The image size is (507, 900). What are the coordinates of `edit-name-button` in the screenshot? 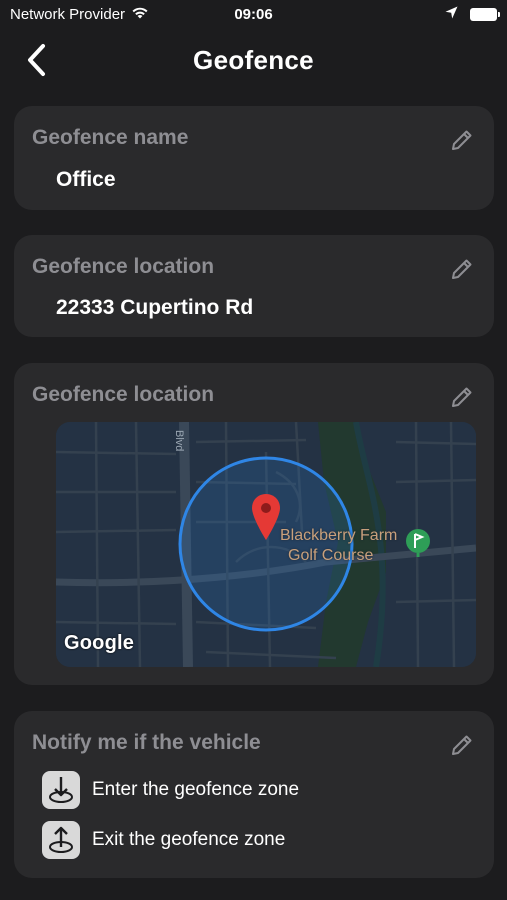 It's located at (462, 140).